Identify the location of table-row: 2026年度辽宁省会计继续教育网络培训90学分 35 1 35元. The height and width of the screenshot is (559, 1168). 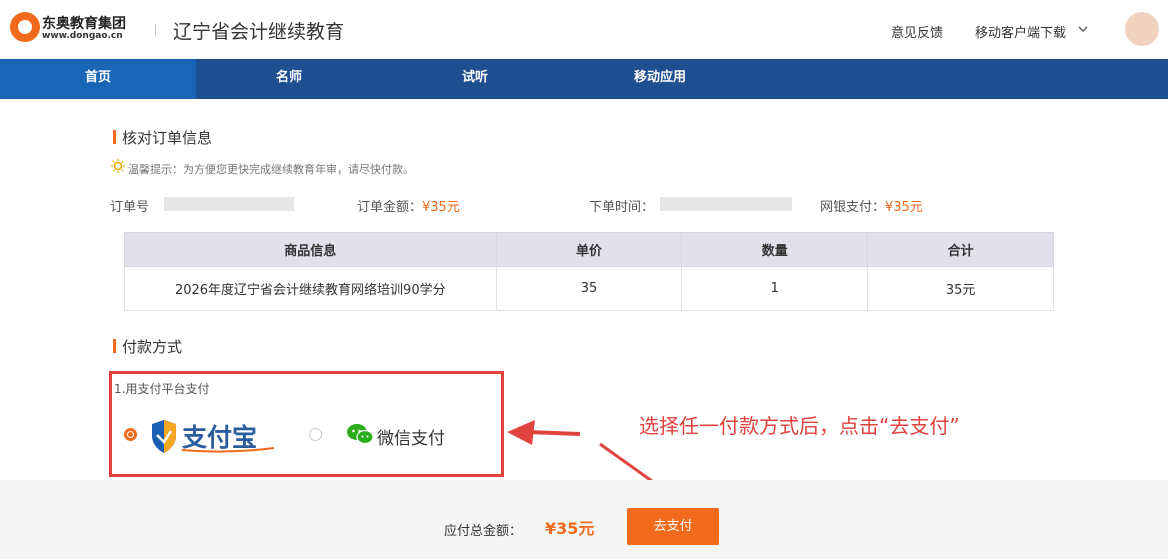
(589, 288).